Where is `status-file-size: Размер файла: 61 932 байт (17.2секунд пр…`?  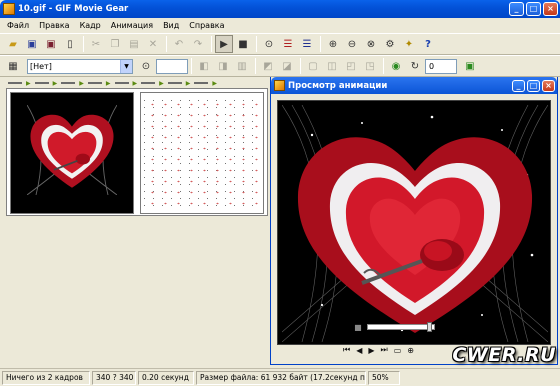
status-file-size: Размер файла: 61 932 байт (17.2секунд пр… is located at coordinates (281, 377).